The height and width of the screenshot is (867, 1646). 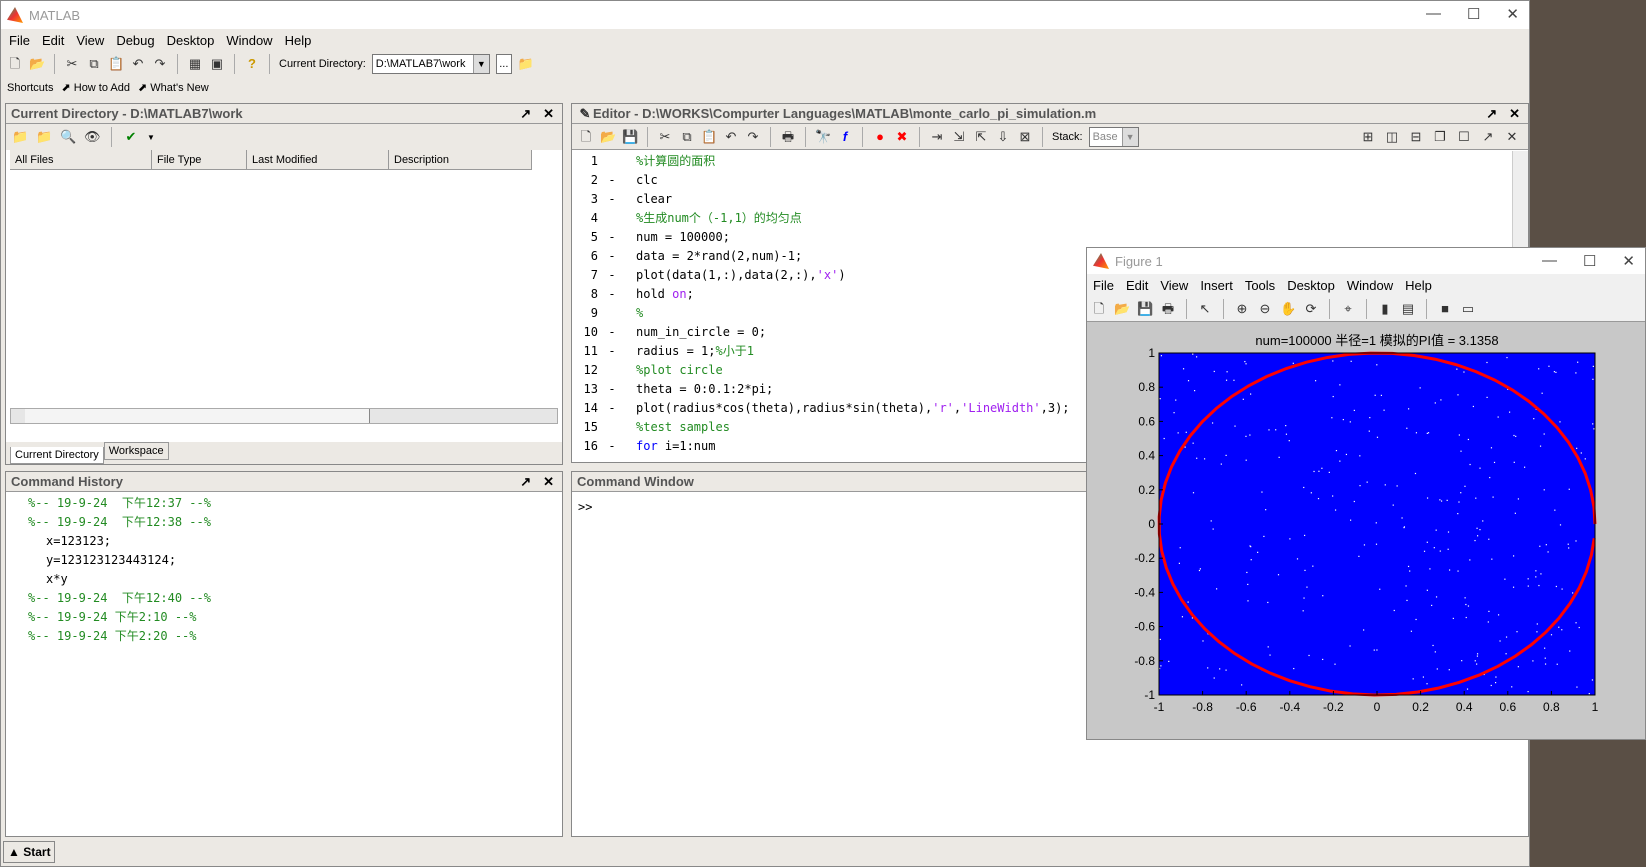 I want to click on menu-window: Window, so click(x=249, y=40).